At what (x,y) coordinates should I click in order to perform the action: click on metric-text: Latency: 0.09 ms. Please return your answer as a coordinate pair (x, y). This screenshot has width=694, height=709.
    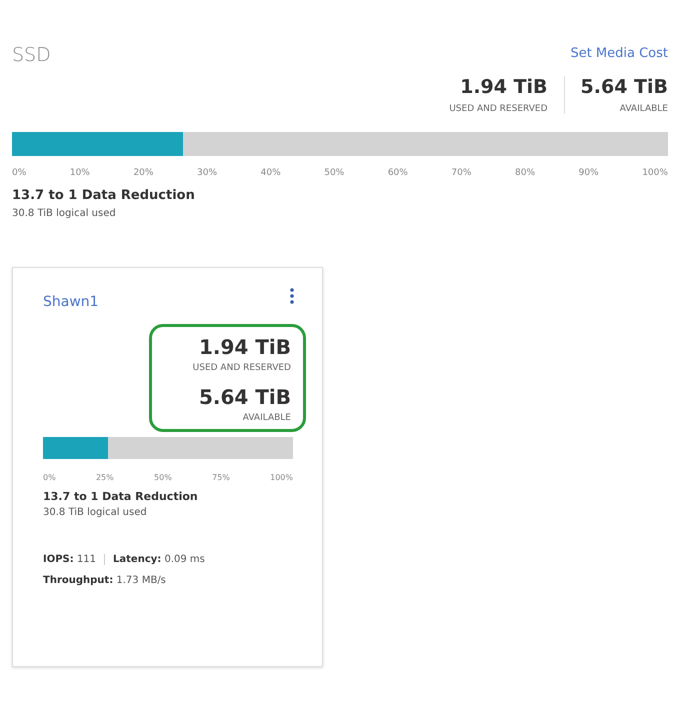
    Looking at the image, I should click on (154, 559).